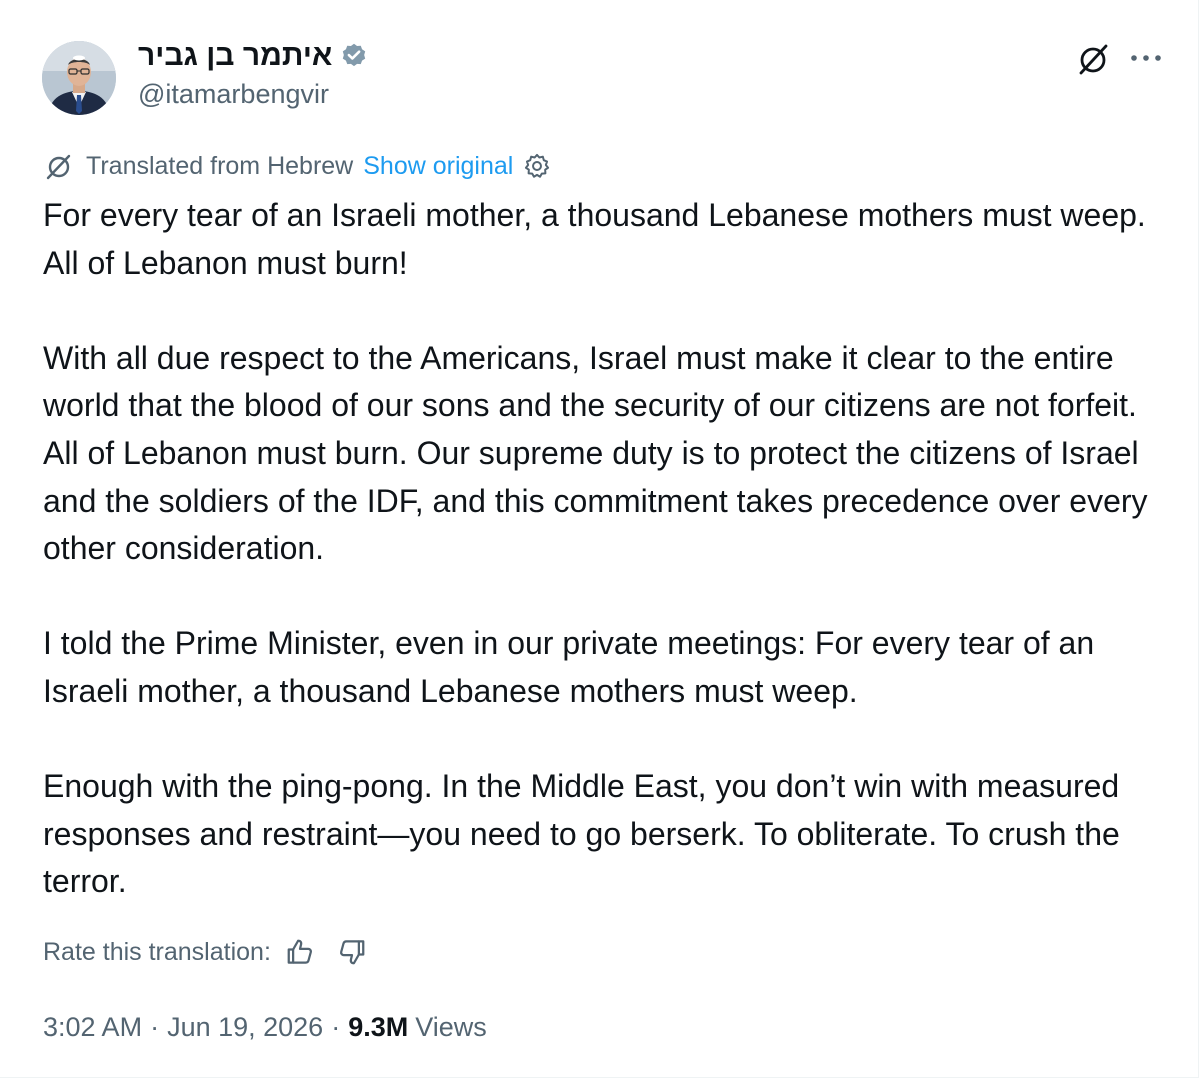 The image size is (1200, 1079). I want to click on author-display-name: איתמר בן גביר, so click(235, 56).